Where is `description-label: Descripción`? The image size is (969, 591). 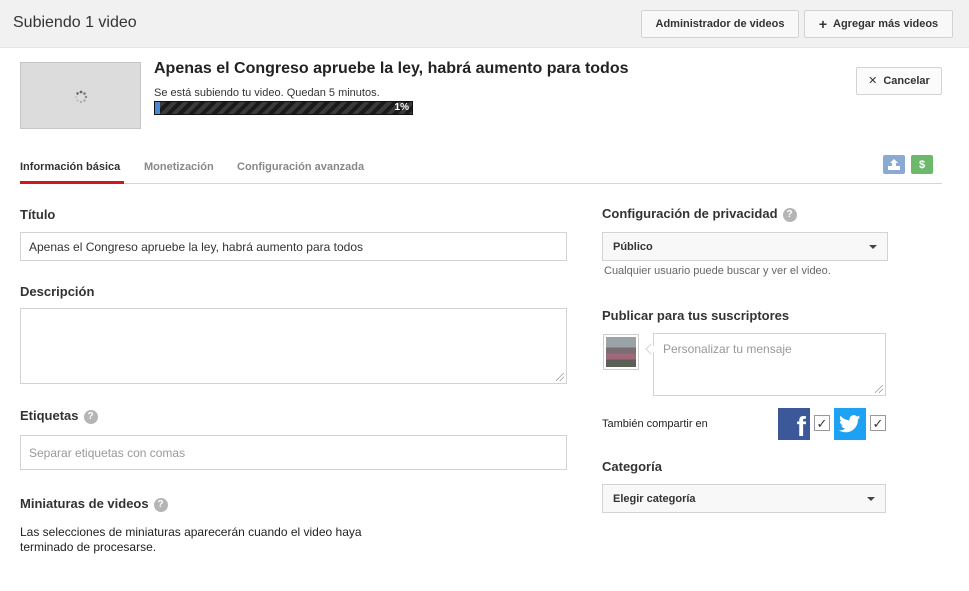
description-label: Descripción is located at coordinates (57, 291).